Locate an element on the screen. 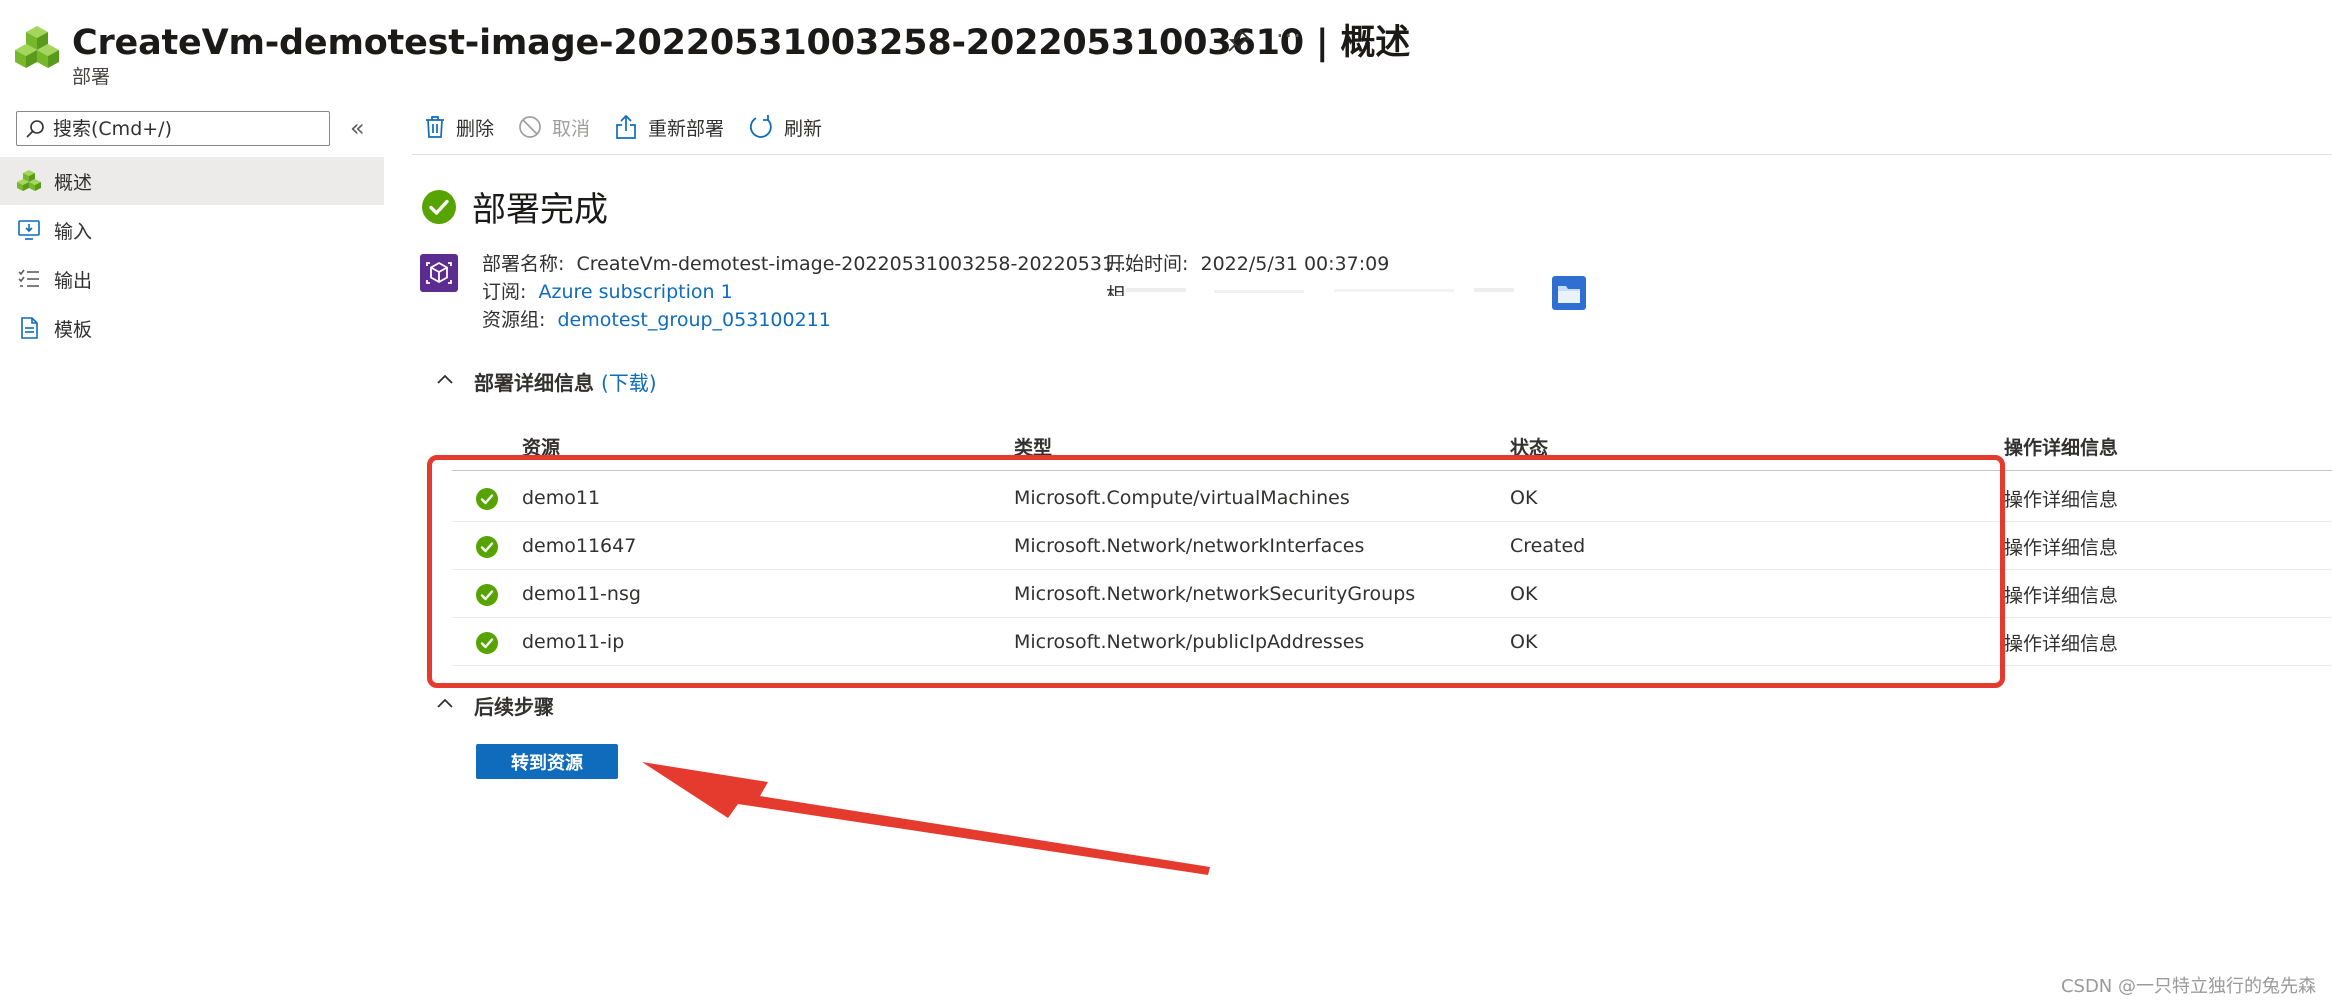 The image size is (2332, 1004). redeploy-button: 重新部署 is located at coordinates (669, 127).